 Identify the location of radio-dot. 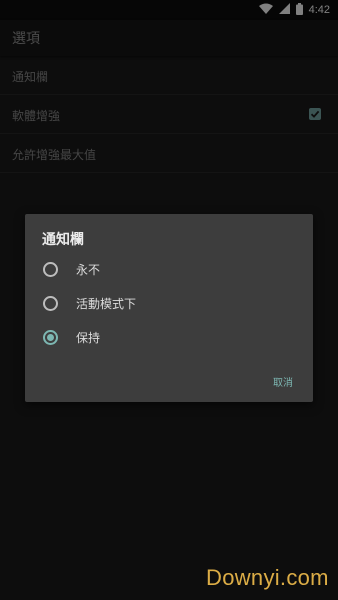
(50, 337).